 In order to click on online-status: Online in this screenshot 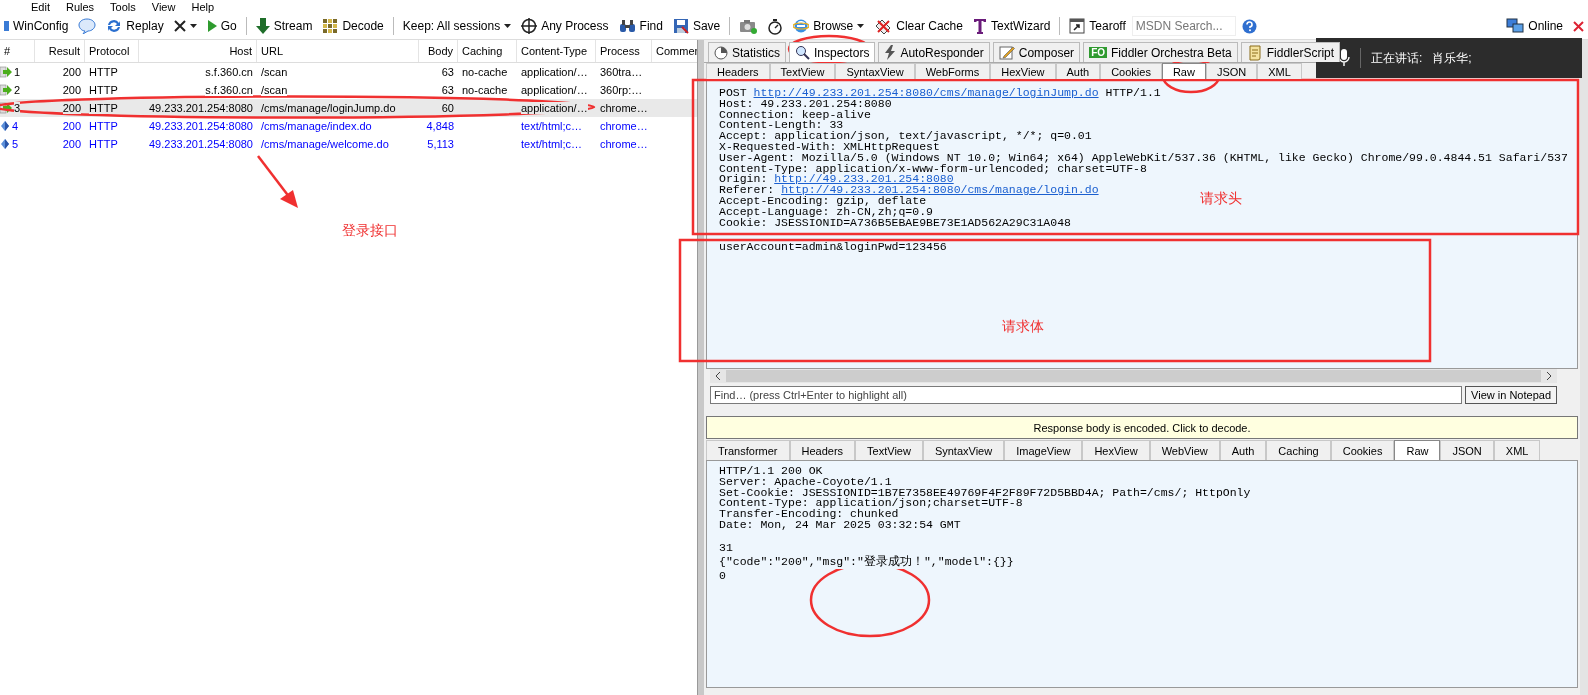, I will do `click(1534, 26)`.